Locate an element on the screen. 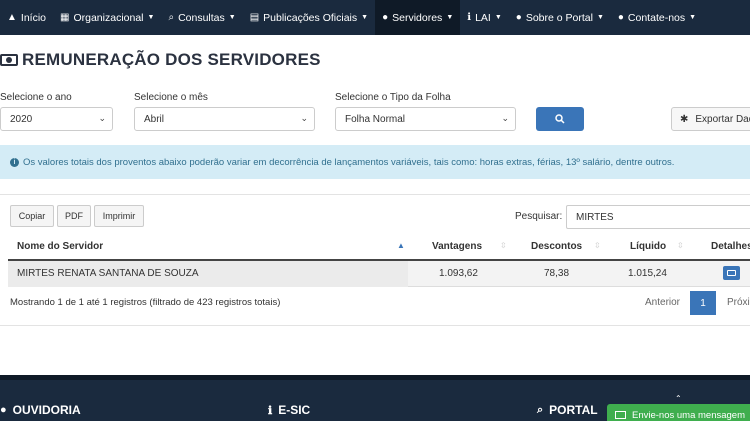 The width and height of the screenshot is (750, 421). header-vantagens: Vantagens is located at coordinates (457, 246).